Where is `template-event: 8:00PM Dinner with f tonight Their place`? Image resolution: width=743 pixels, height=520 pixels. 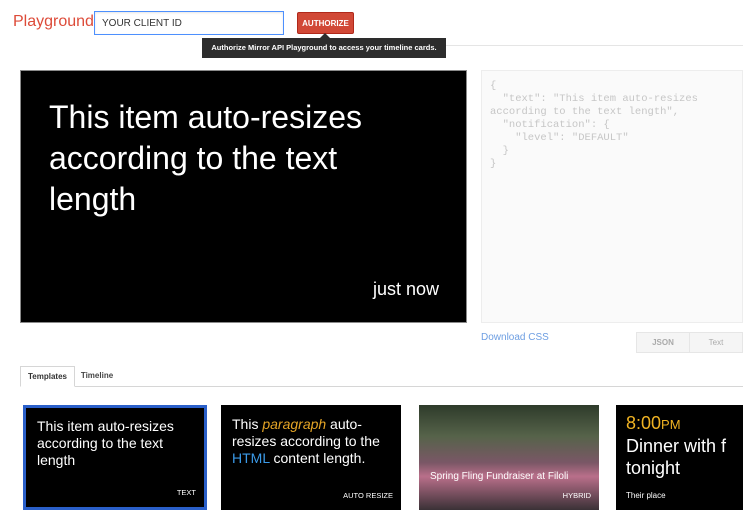 template-event: 8:00PM Dinner with f tonight Their place is located at coordinates (679, 457).